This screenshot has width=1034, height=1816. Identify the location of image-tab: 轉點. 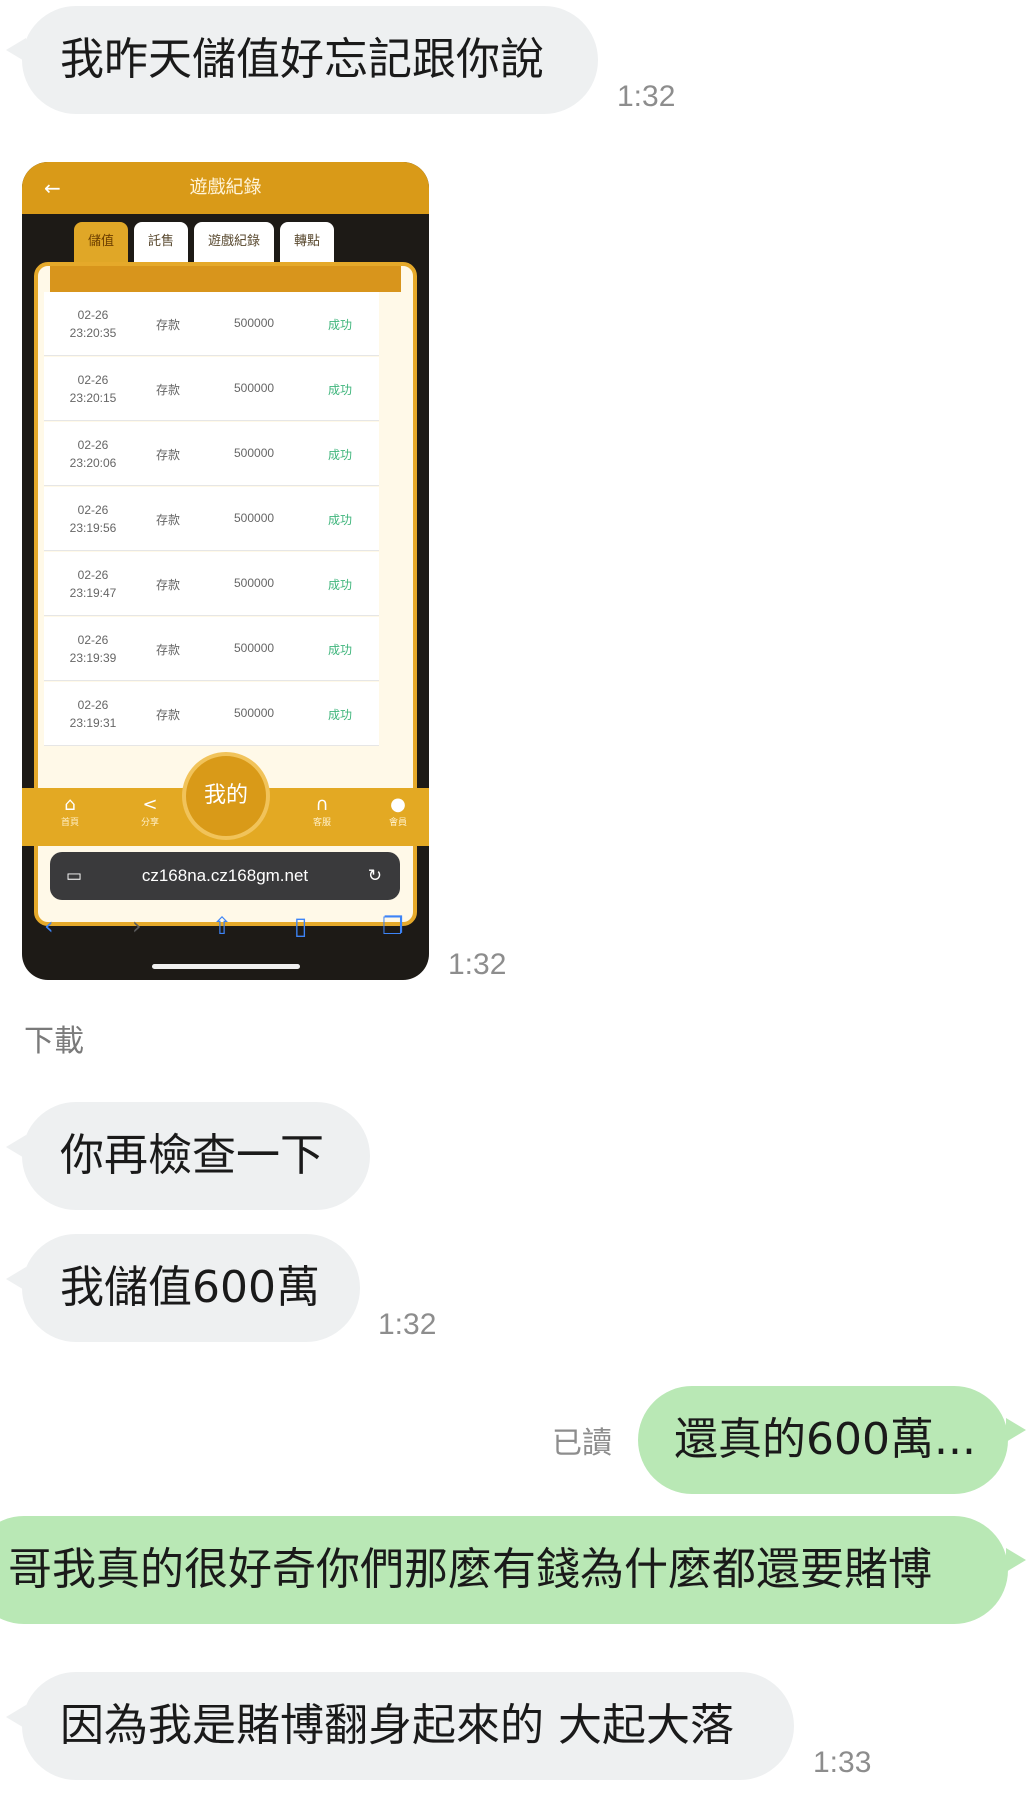
(307, 242).